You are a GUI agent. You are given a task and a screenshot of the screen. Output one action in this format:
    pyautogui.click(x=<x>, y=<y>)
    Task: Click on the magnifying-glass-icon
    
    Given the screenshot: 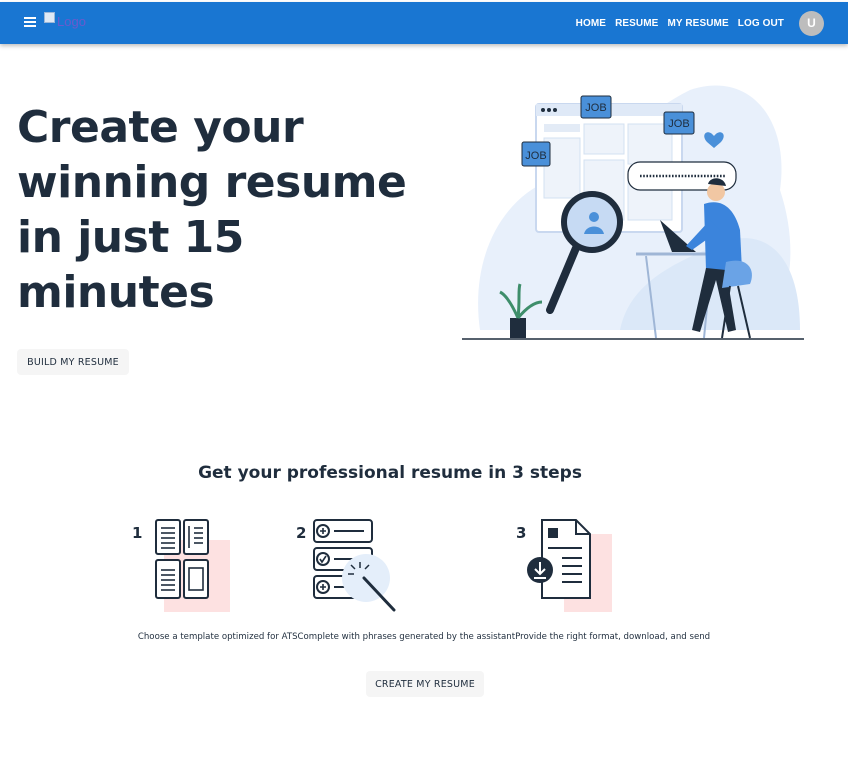 What is the action you would take?
    pyautogui.click(x=592, y=222)
    